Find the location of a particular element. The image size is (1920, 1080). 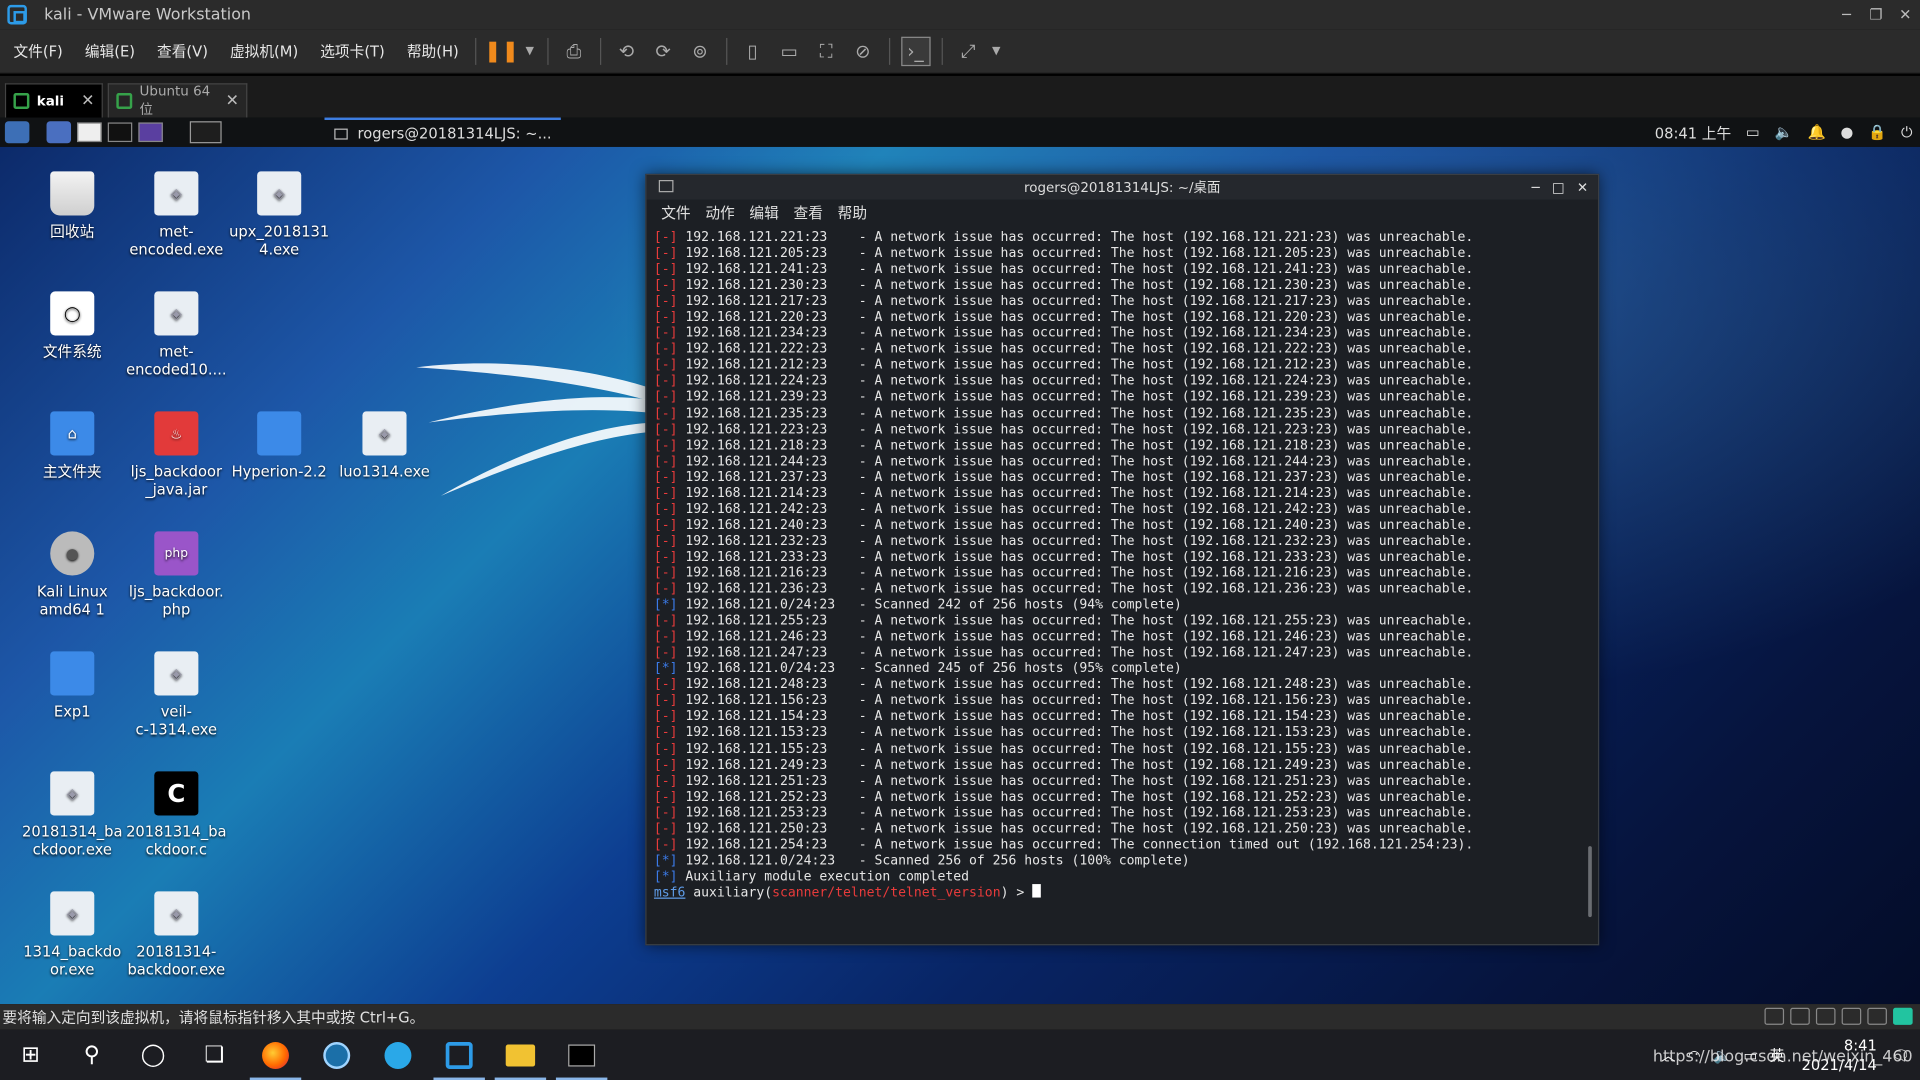

start-icon: ⊞ is located at coordinates (30, 1055).